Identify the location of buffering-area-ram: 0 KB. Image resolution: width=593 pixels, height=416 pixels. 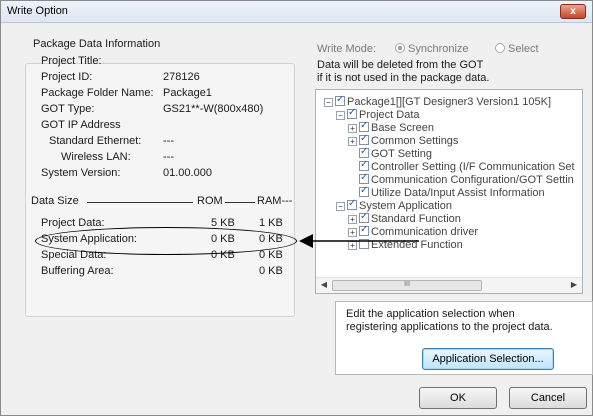
(271, 271).